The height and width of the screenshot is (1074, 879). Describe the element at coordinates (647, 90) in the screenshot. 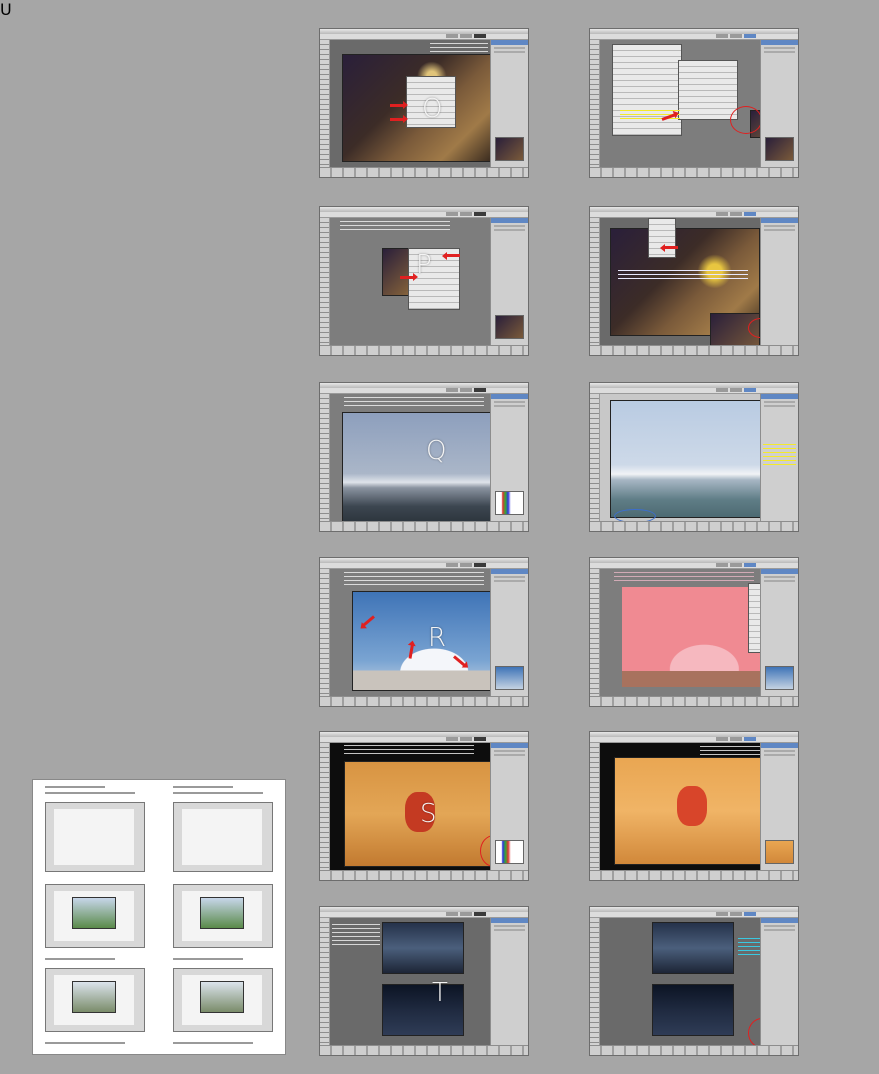

I see `adjustment-menu` at that location.